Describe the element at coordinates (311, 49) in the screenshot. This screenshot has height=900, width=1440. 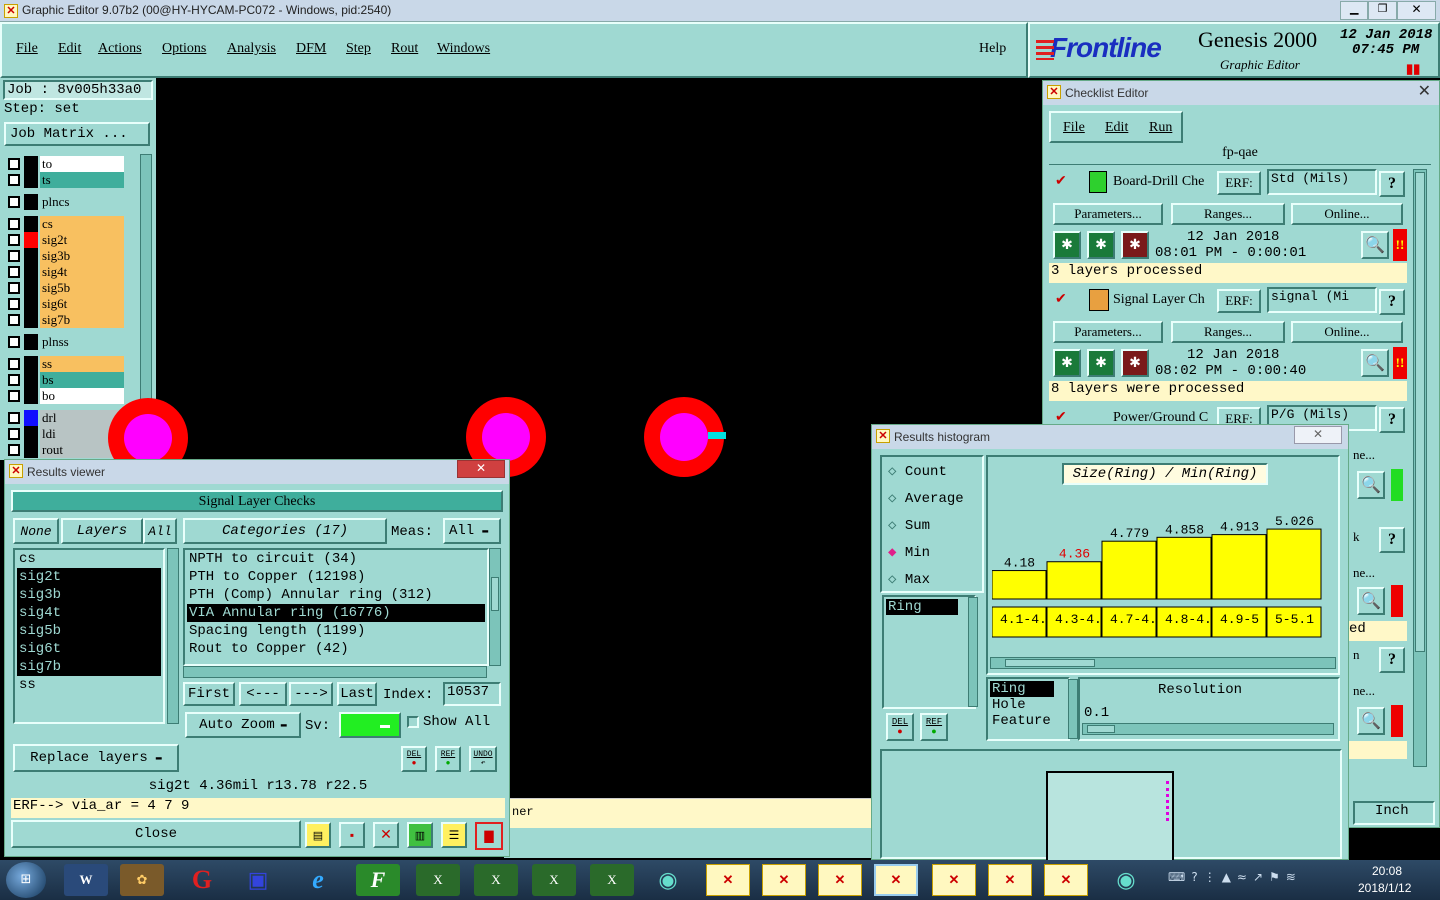
I see `menu-dfm: DFM` at that location.